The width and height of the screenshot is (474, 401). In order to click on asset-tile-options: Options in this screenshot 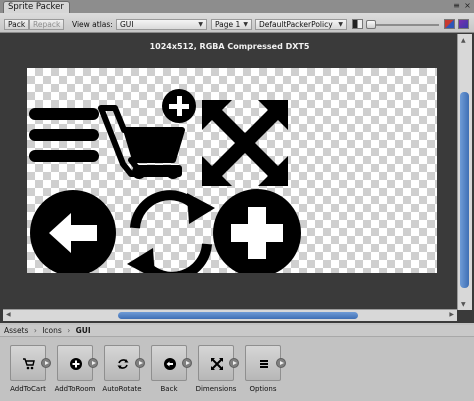, I will do `click(265, 370)`.